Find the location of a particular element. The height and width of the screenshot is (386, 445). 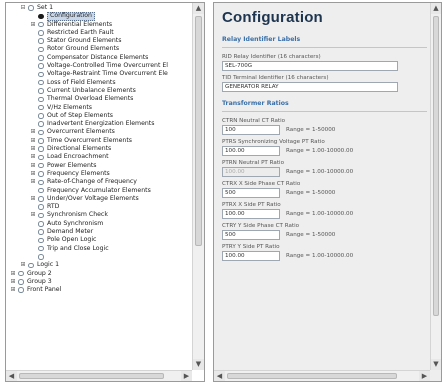

section-divider is located at coordinates (324, 47).